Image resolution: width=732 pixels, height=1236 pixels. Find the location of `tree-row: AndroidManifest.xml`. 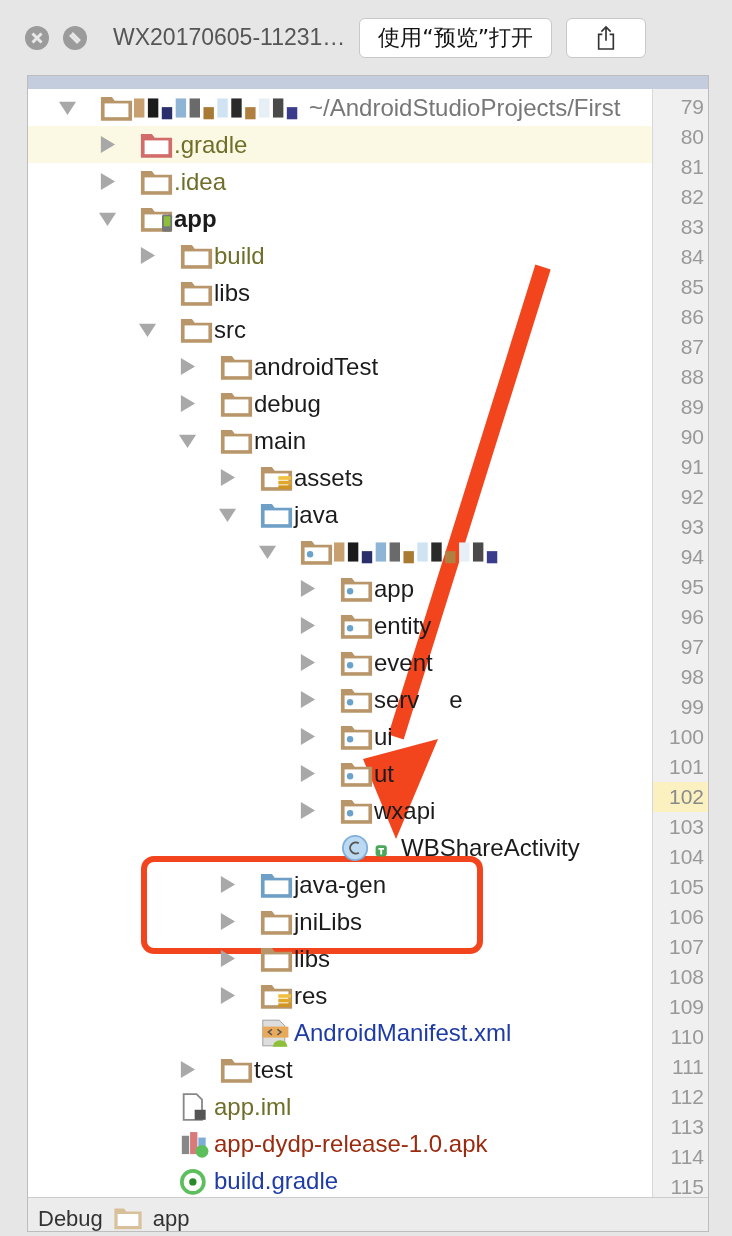

tree-row: AndroidManifest.xml is located at coordinates (340, 1032).